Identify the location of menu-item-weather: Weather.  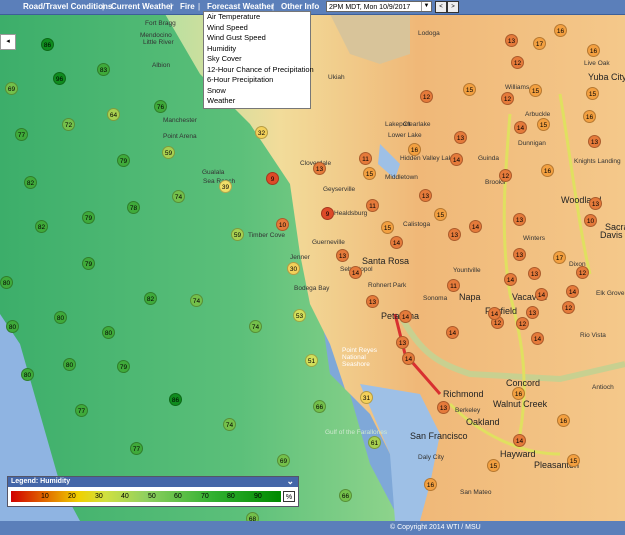
(257, 101).